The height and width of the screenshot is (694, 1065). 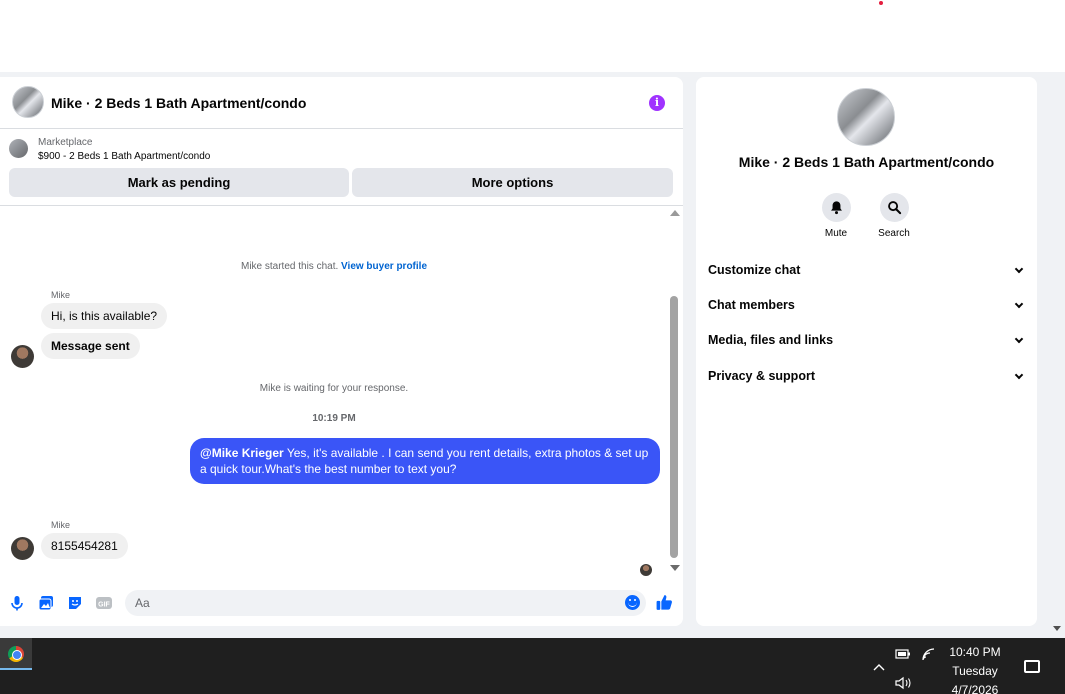 What do you see at coordinates (290, 266) in the screenshot?
I see `chat-started-text: Mike started this chat.` at bounding box center [290, 266].